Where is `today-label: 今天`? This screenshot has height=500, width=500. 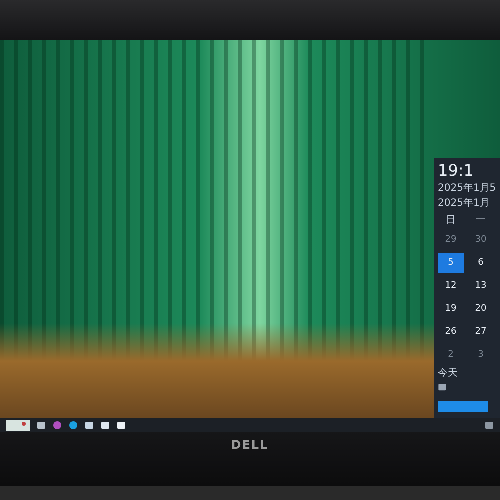 today-label: 今天 is located at coordinates (448, 374).